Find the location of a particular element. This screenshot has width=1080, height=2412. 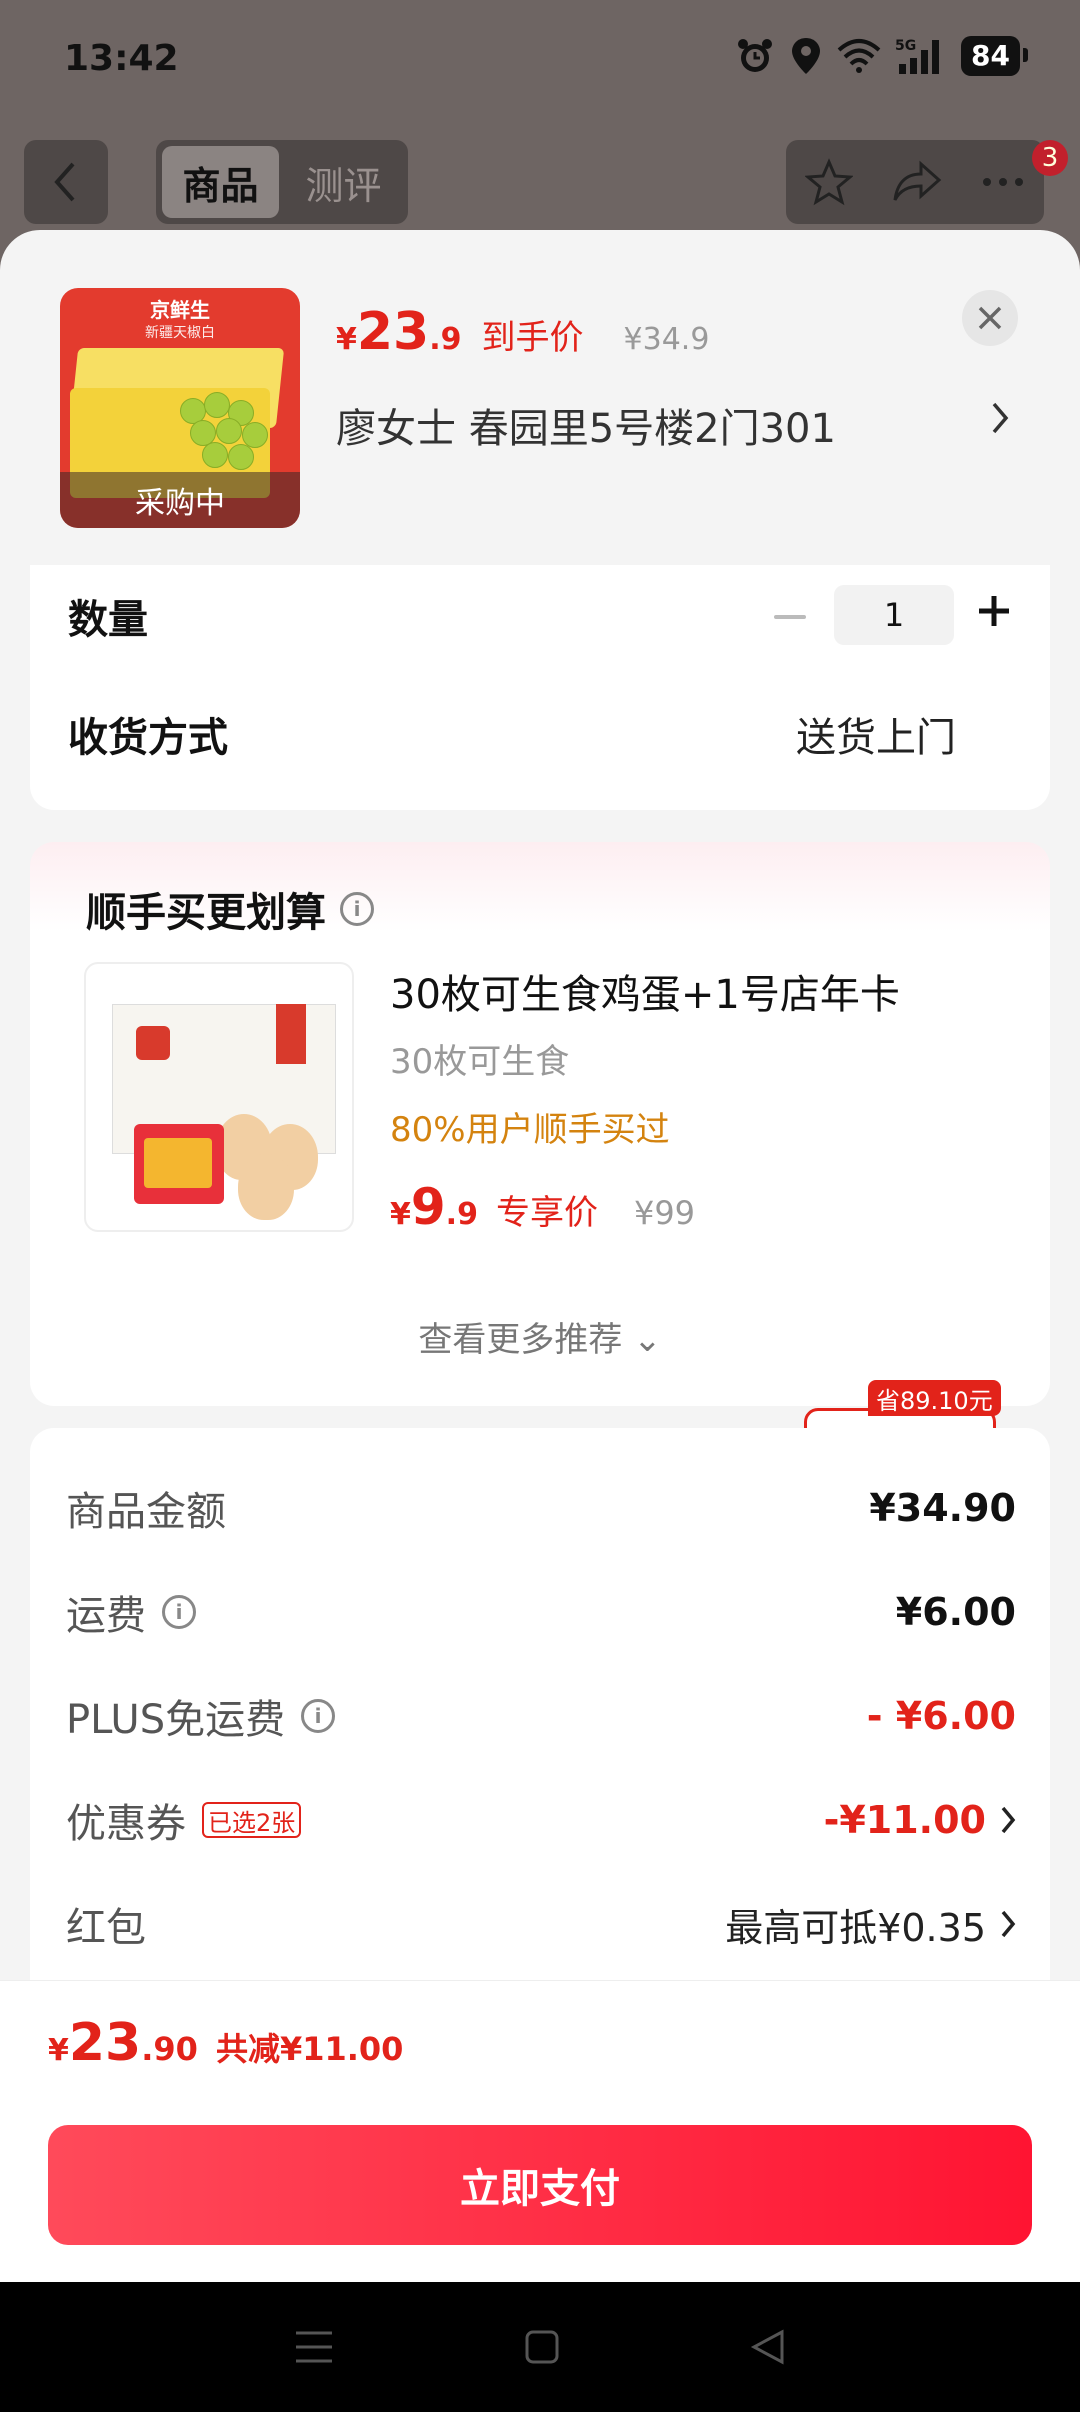

coupon-selected-tag: 已选2张 is located at coordinates (252, 1820).